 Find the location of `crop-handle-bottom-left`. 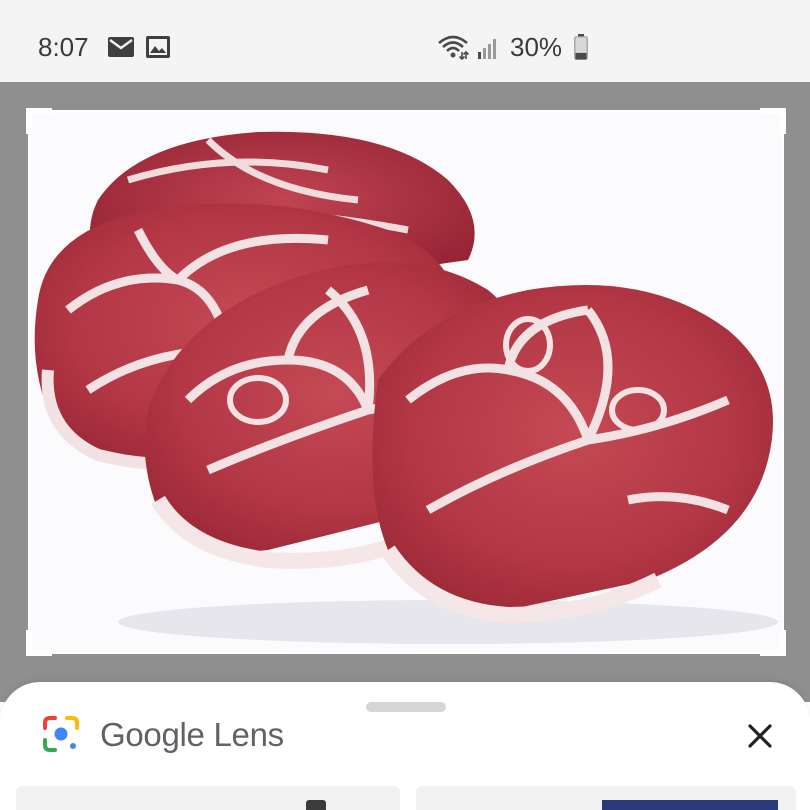

crop-handle-bottom-left is located at coordinates (39, 643).